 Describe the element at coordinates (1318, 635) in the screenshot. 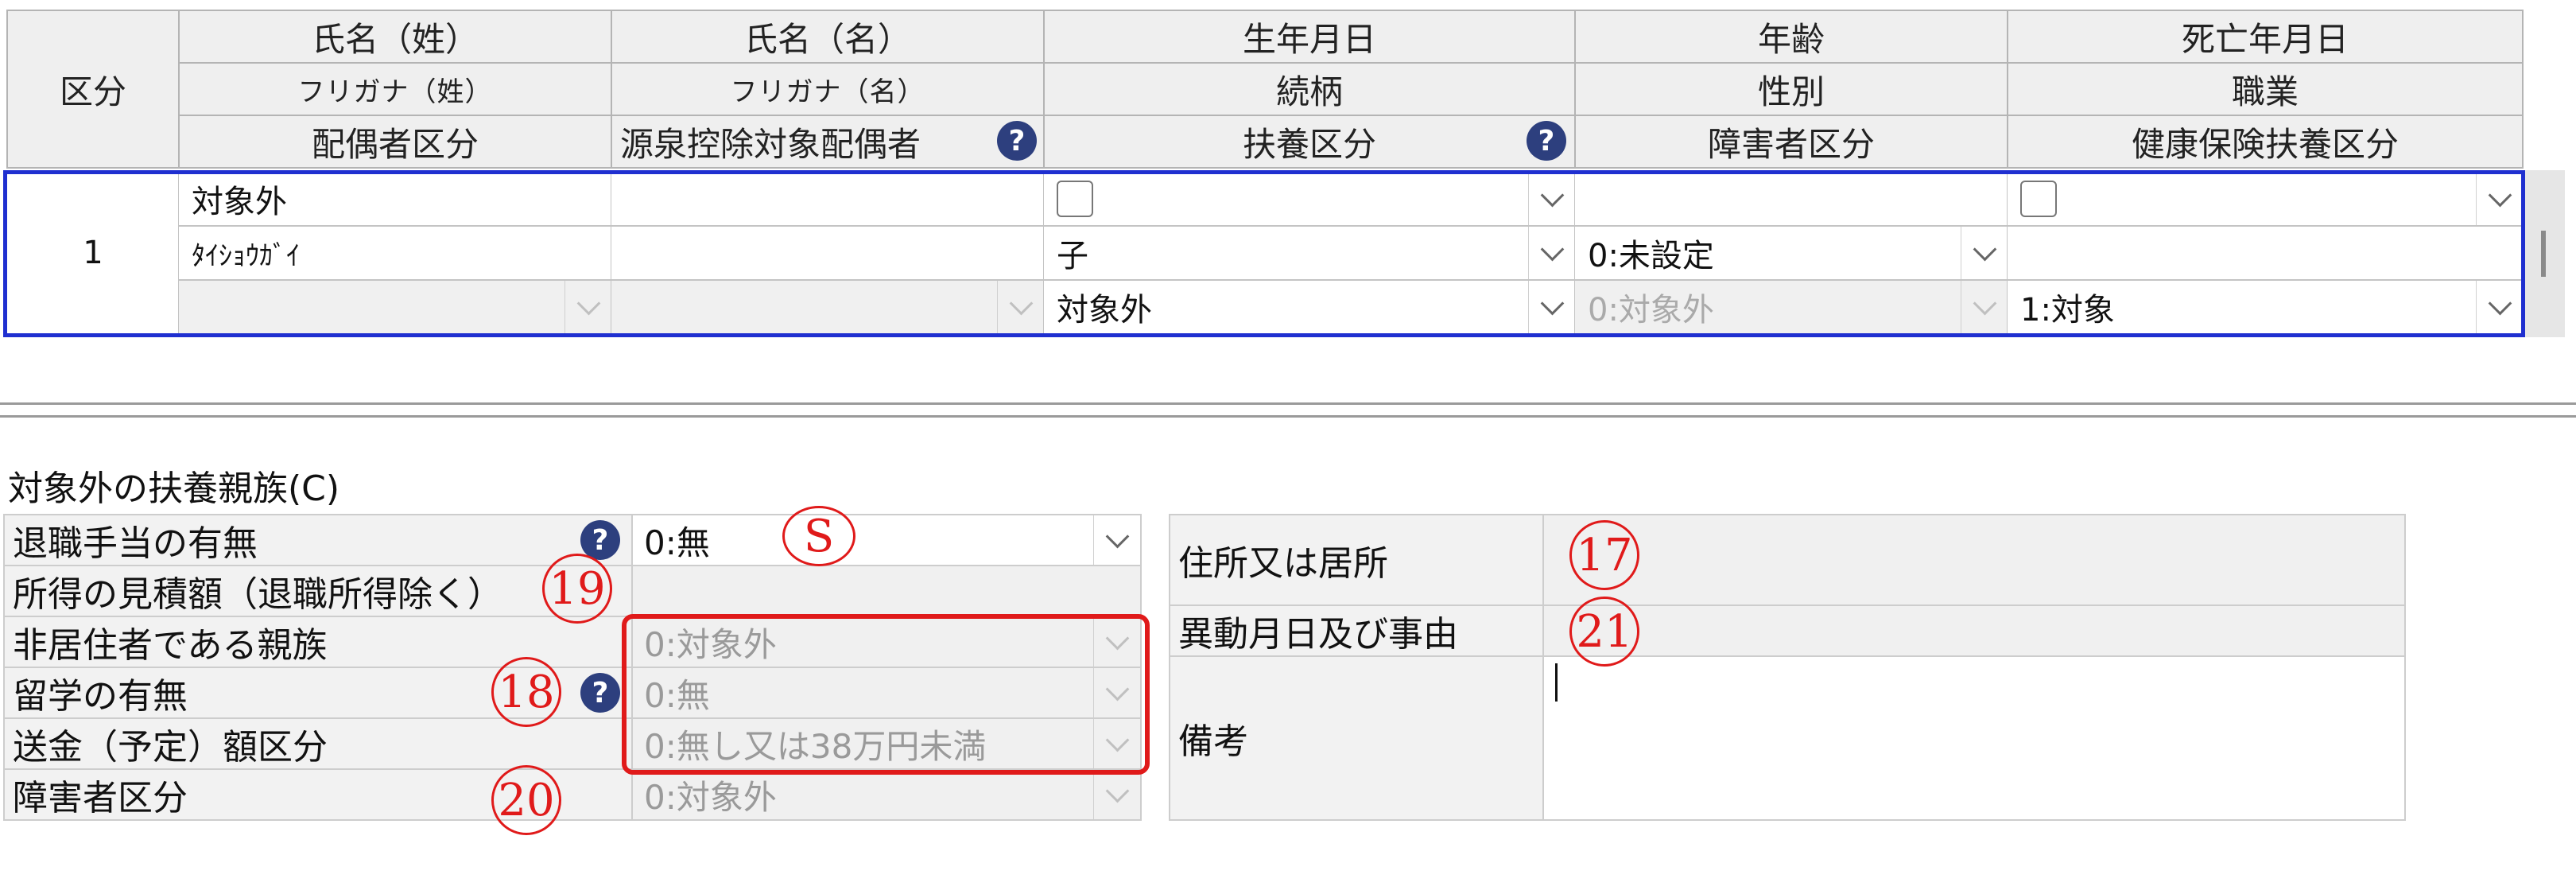

I see `idou-label-text: 異動月日及び事由` at that location.